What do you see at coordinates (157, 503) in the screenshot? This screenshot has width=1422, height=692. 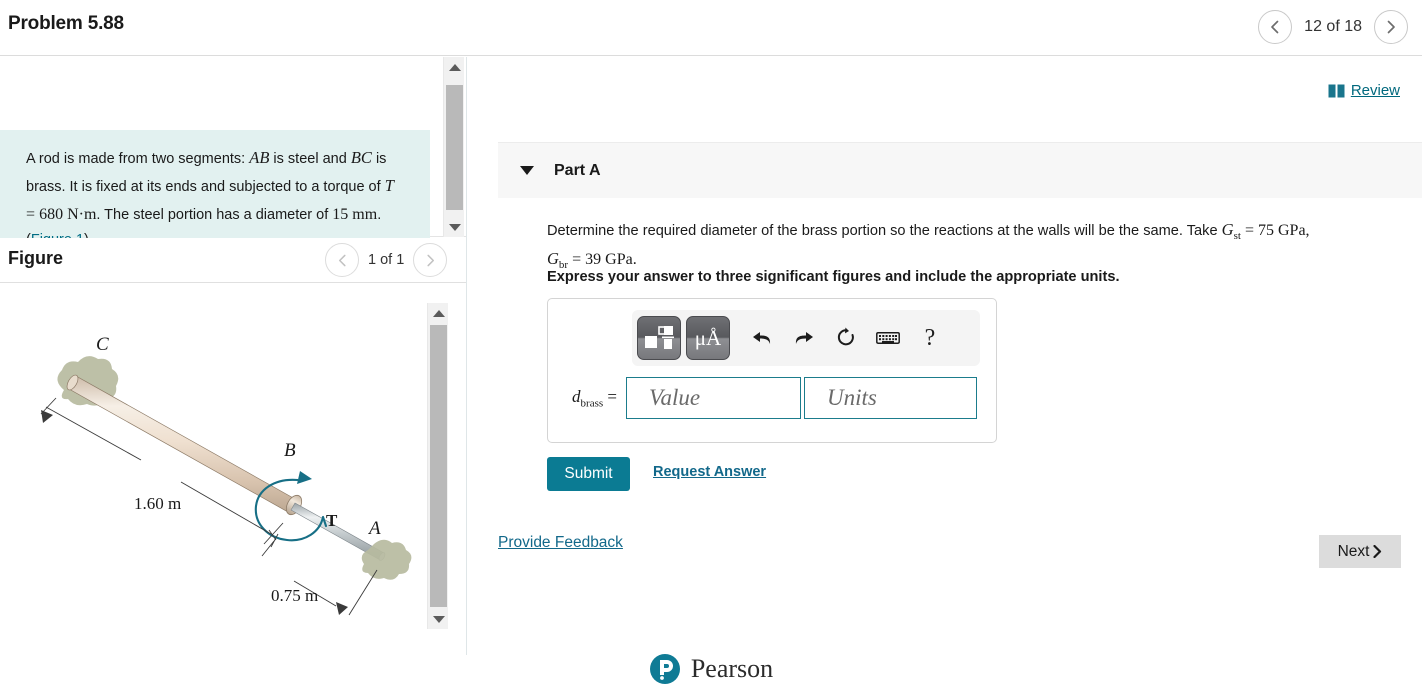 I see `label-dim-brass: 1.60 m` at bounding box center [157, 503].